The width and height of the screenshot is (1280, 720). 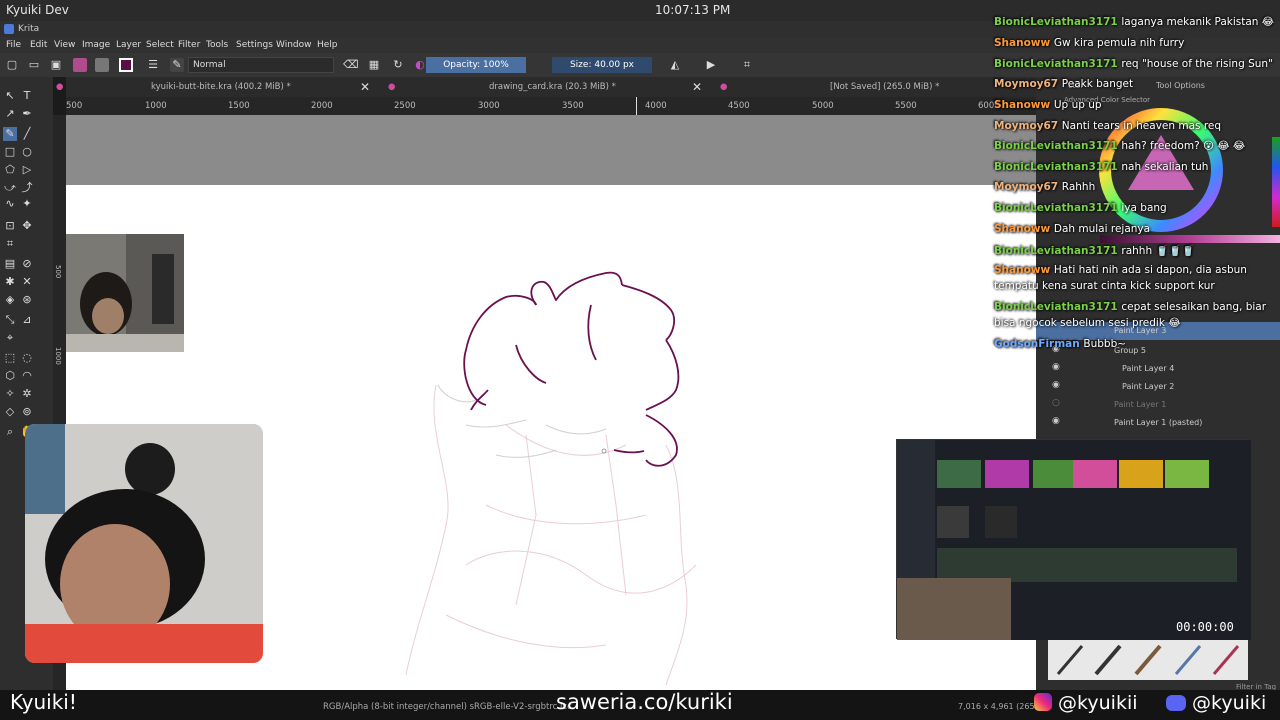 What do you see at coordinates (10, 226) in the screenshot?
I see `transform-tool-icon: ⊡` at bounding box center [10, 226].